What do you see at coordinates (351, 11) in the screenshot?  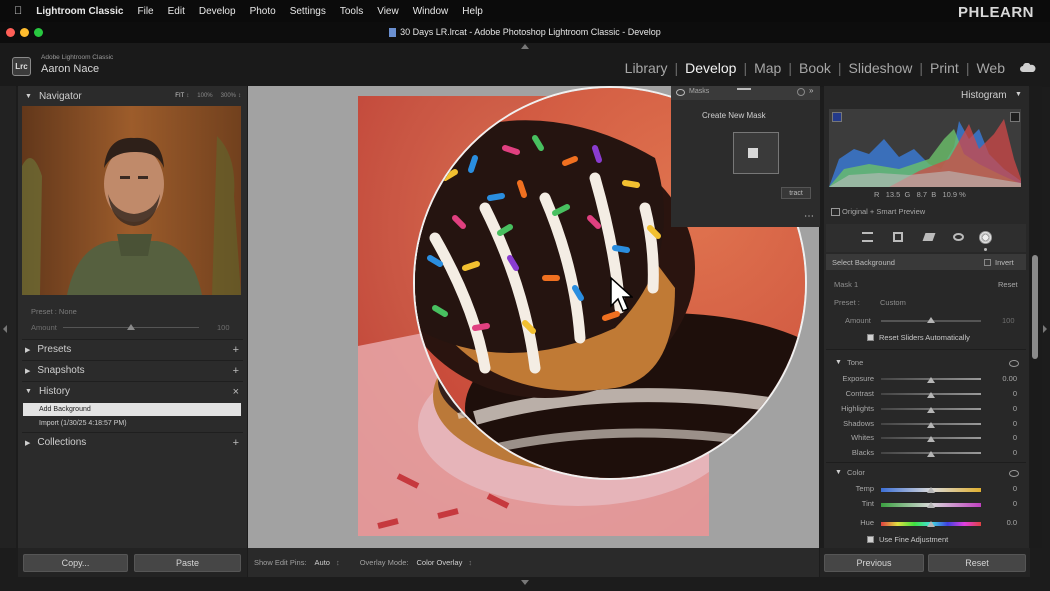 I see `menu-tools: Tools` at bounding box center [351, 11].